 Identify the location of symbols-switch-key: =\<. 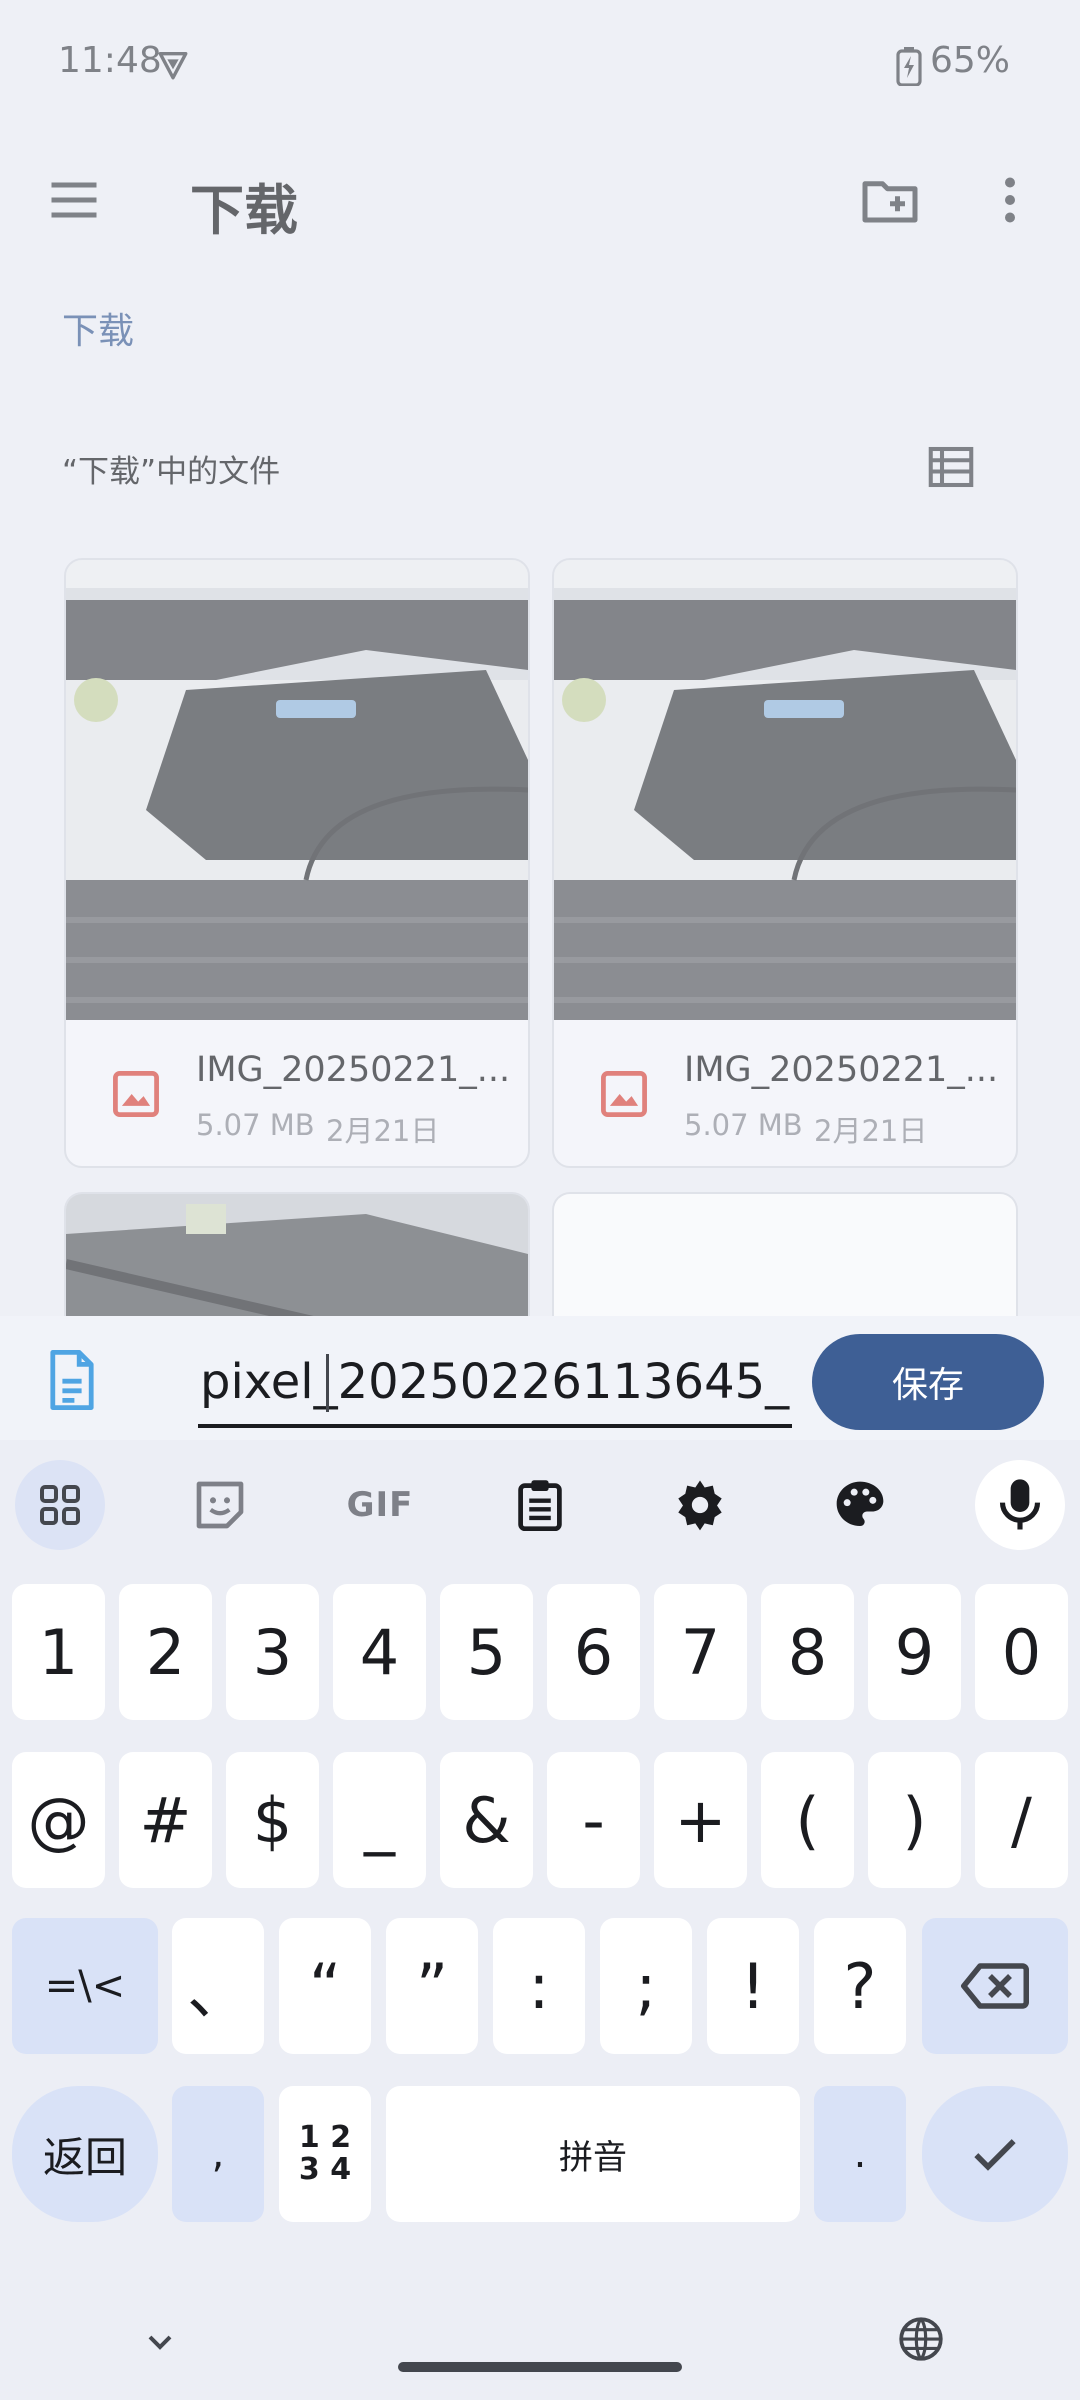
(85, 1986).